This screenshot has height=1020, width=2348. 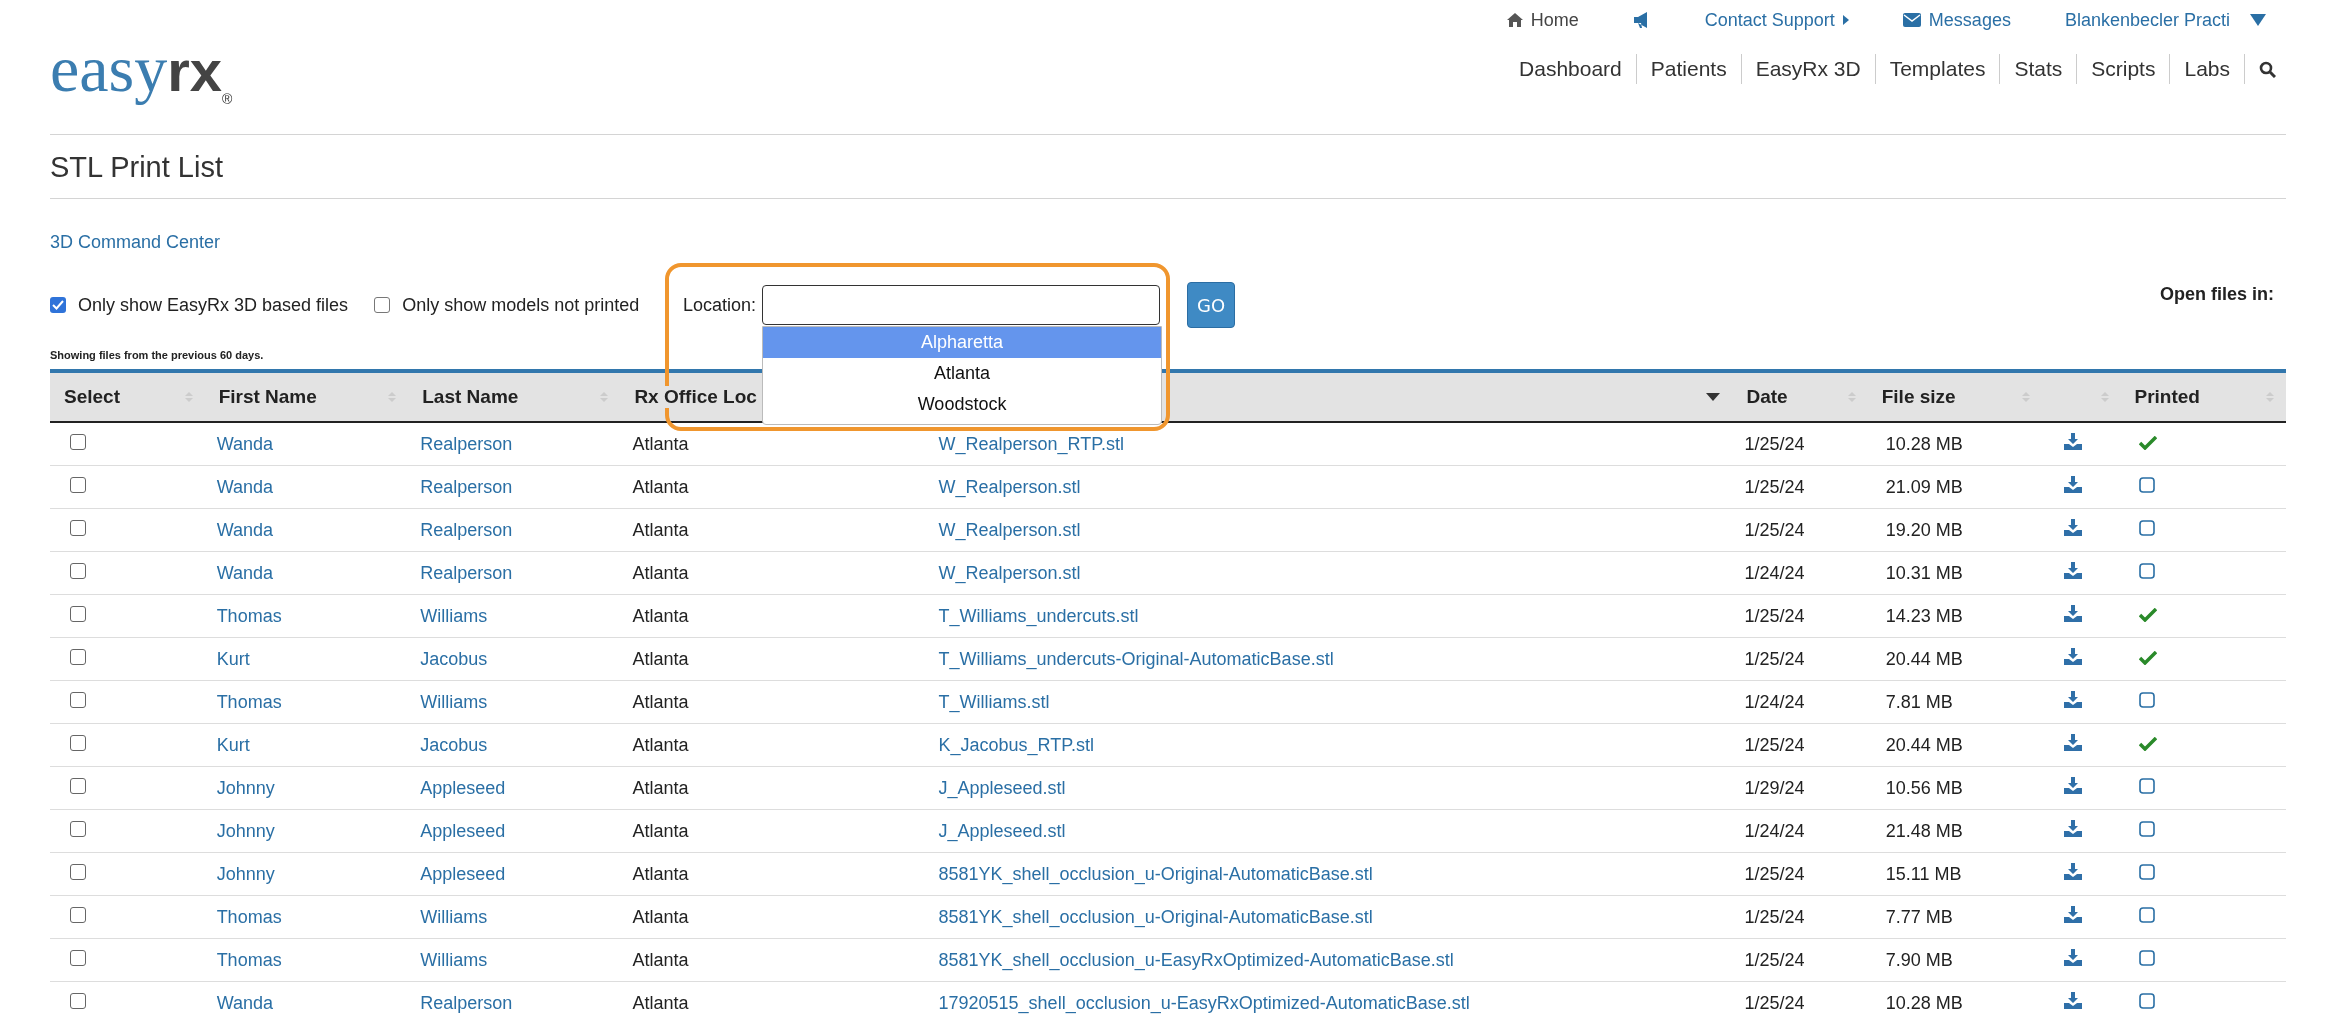 I want to click on location-input, so click(x=961, y=305).